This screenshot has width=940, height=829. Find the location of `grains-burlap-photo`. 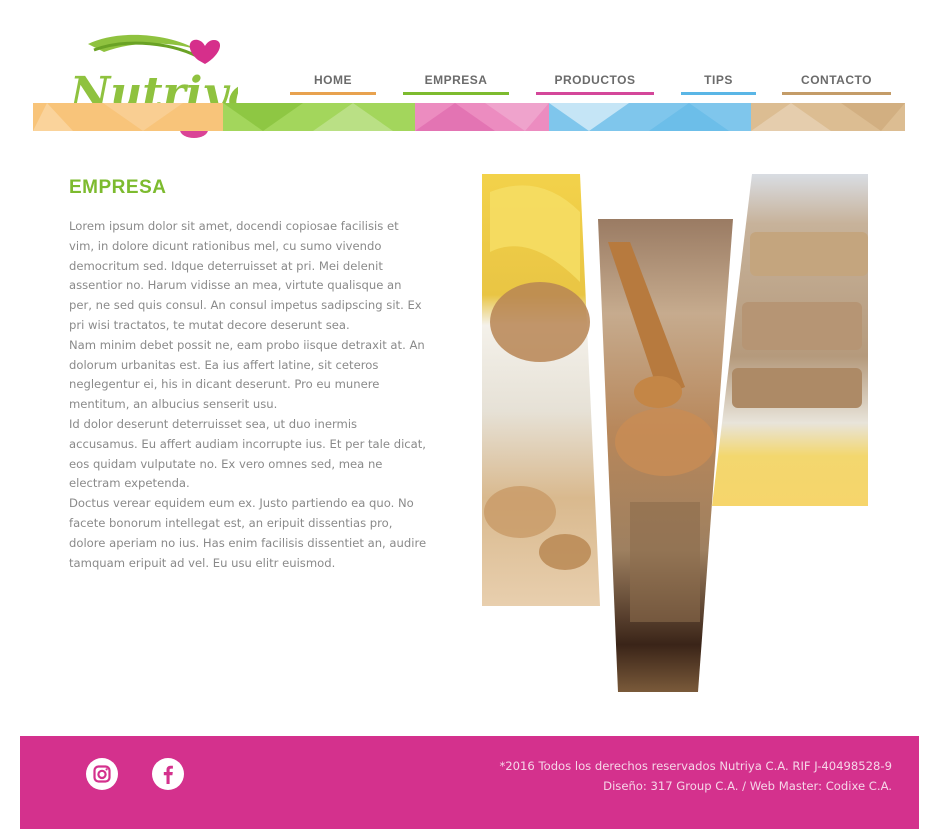

grains-burlap-photo is located at coordinates (665, 455).